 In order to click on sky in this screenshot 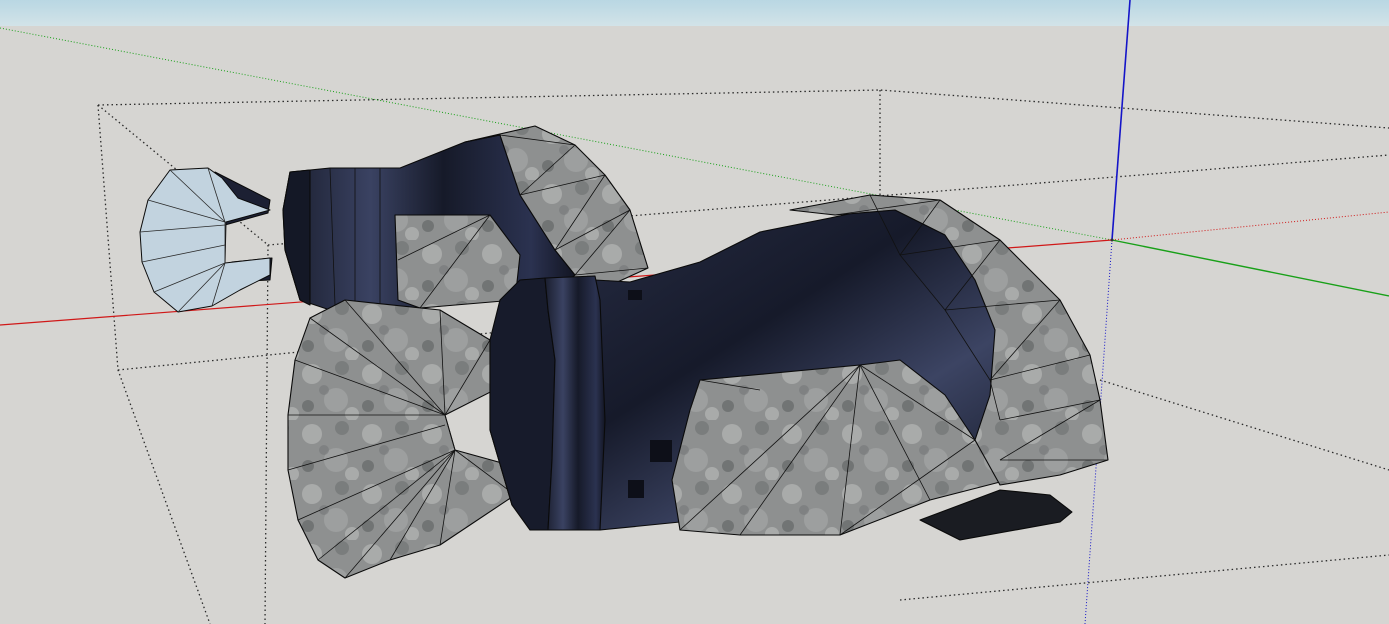, I will do `click(694, 13)`.